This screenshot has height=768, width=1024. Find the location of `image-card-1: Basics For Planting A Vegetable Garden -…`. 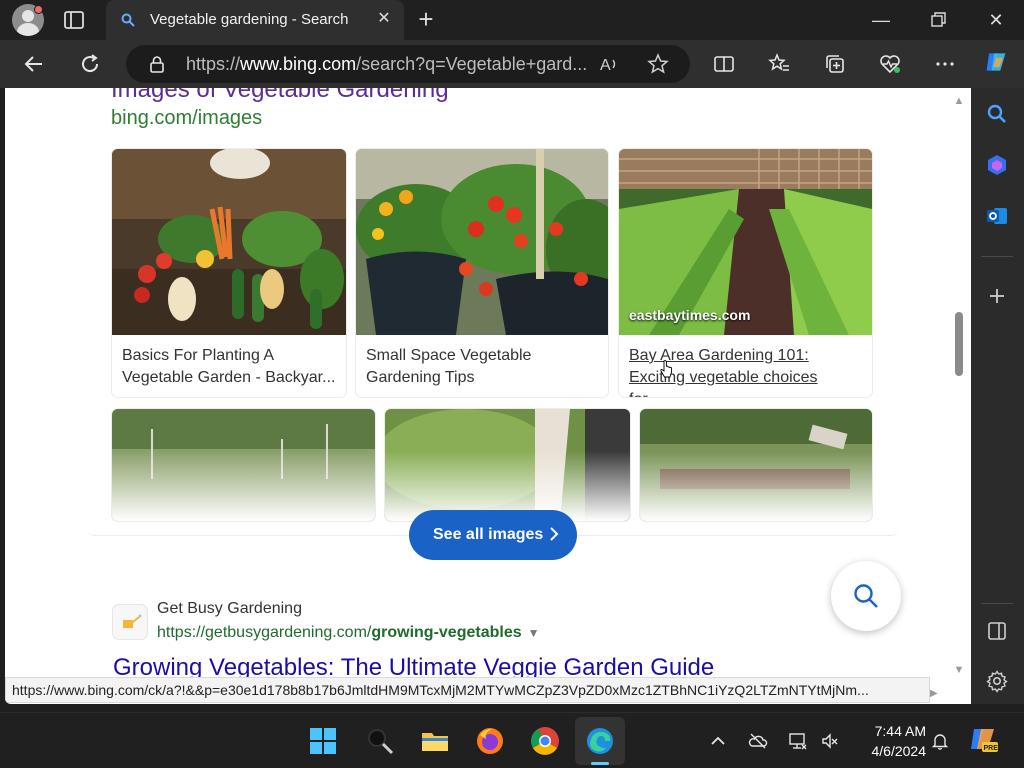

image-card-1: Basics For Planting A Vegetable Garden -… is located at coordinates (229, 273).